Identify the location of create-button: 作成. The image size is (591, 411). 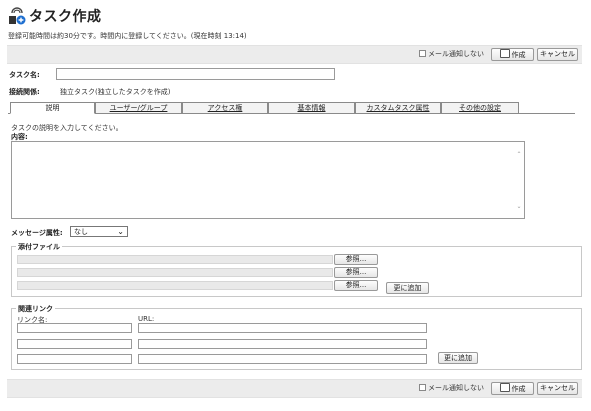
(512, 54).